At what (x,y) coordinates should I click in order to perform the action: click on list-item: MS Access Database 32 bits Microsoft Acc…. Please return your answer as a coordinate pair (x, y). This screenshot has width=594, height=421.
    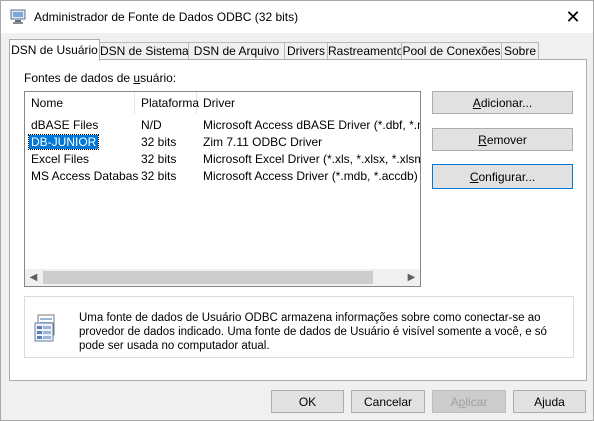
    Looking at the image, I should click on (222, 176).